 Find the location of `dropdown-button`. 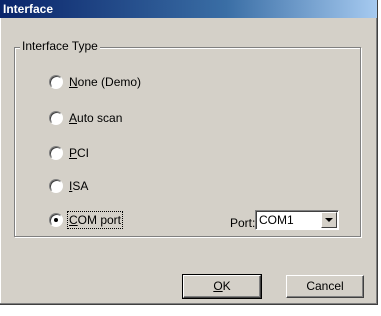

dropdown-button is located at coordinates (329, 220).